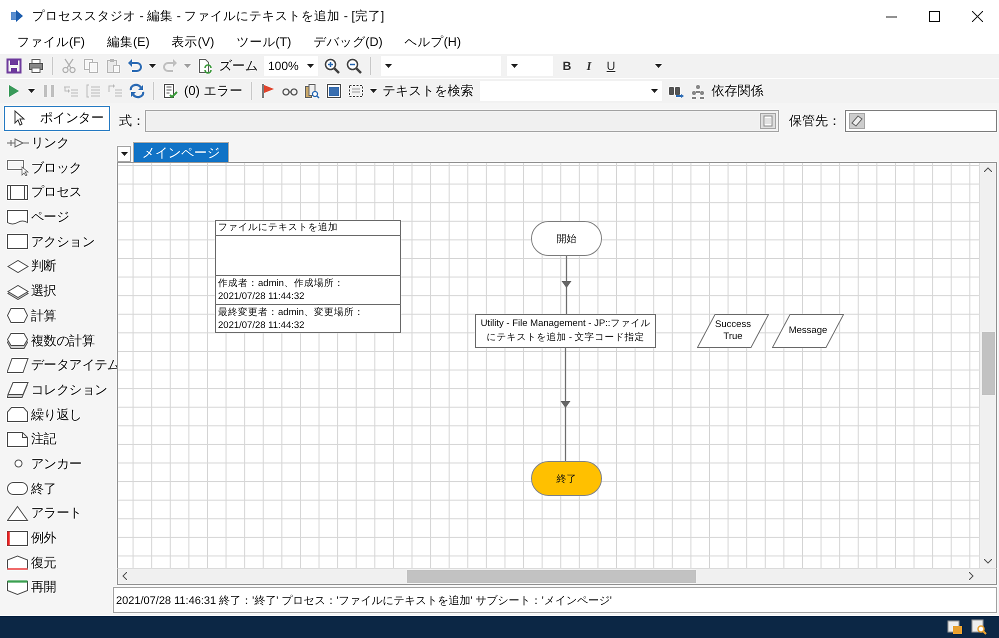 The height and width of the screenshot is (638, 999). Describe the element at coordinates (263, 42) in the screenshot. I see `menu-item: ツール(T)` at that location.